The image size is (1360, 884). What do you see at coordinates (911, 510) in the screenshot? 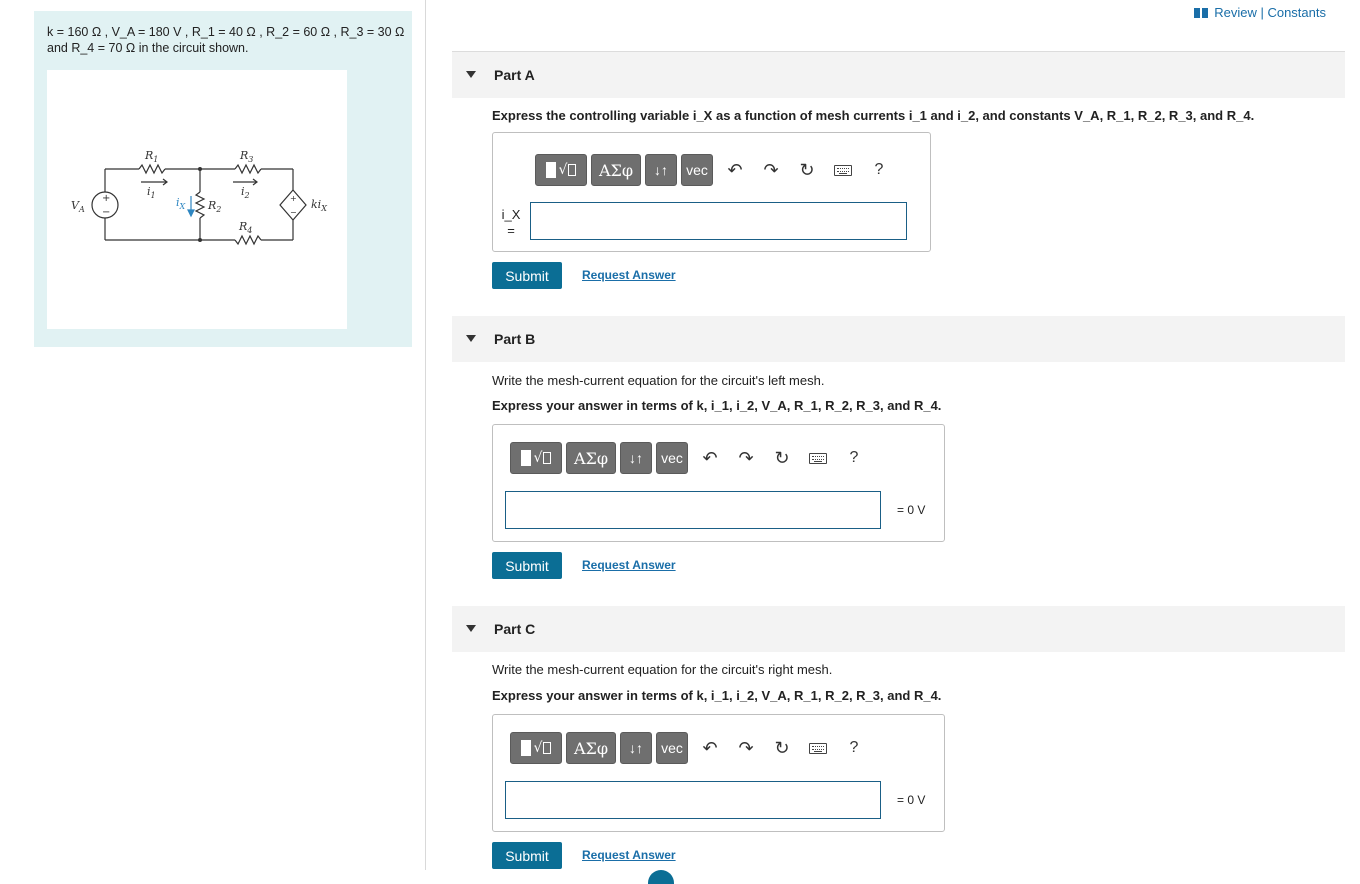
I see `part-b-equals-zero: = 0 V` at bounding box center [911, 510].